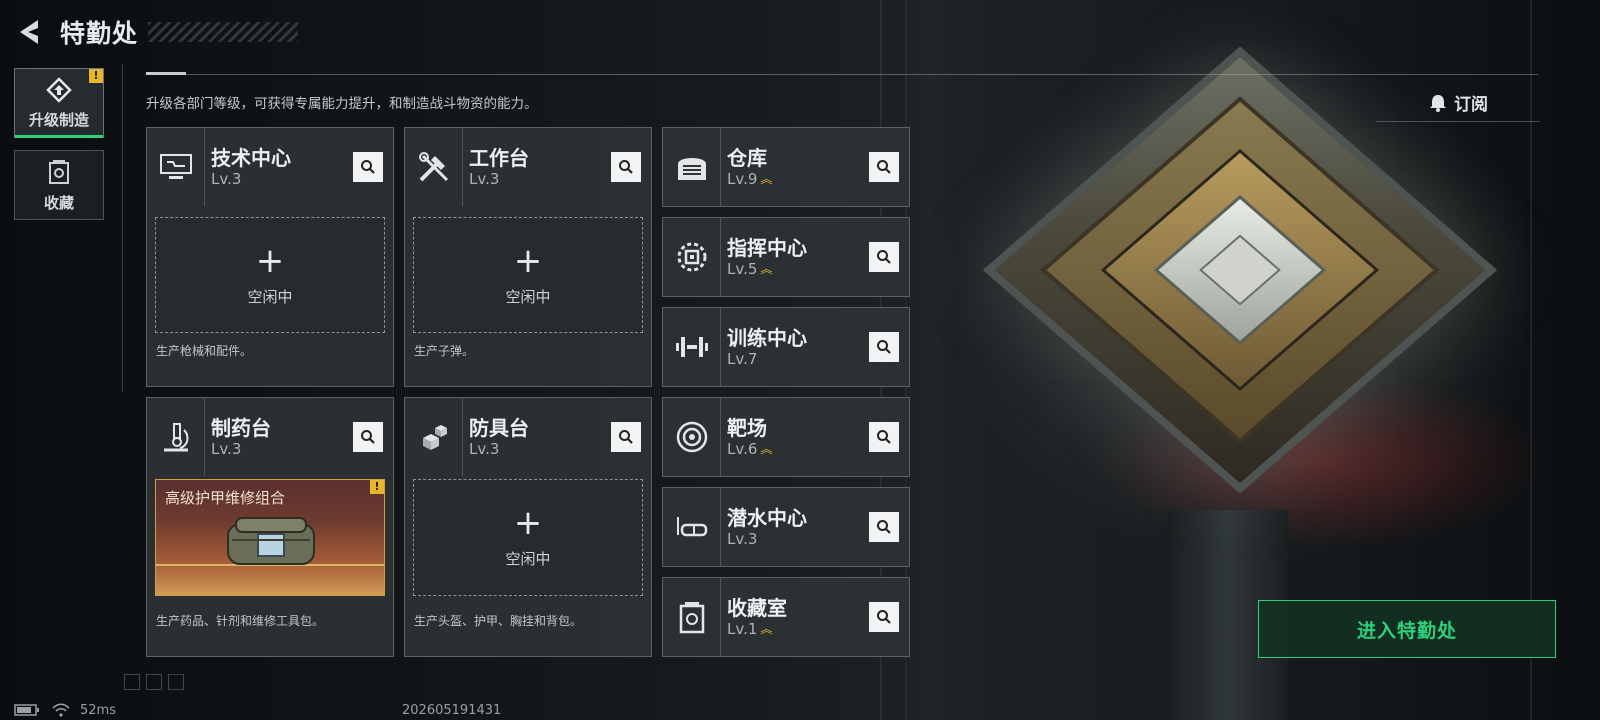 The image size is (1600, 720). What do you see at coordinates (499, 158) in the screenshot?
I see `facility-name: 工作台` at bounding box center [499, 158].